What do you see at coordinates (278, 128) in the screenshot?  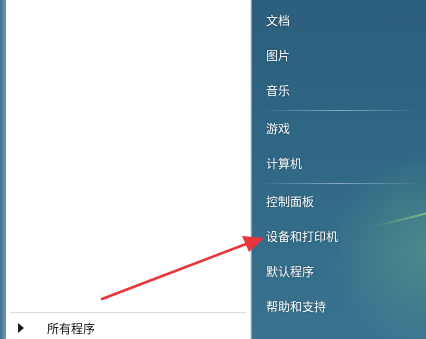 I see `menu-item-label: 游戏` at bounding box center [278, 128].